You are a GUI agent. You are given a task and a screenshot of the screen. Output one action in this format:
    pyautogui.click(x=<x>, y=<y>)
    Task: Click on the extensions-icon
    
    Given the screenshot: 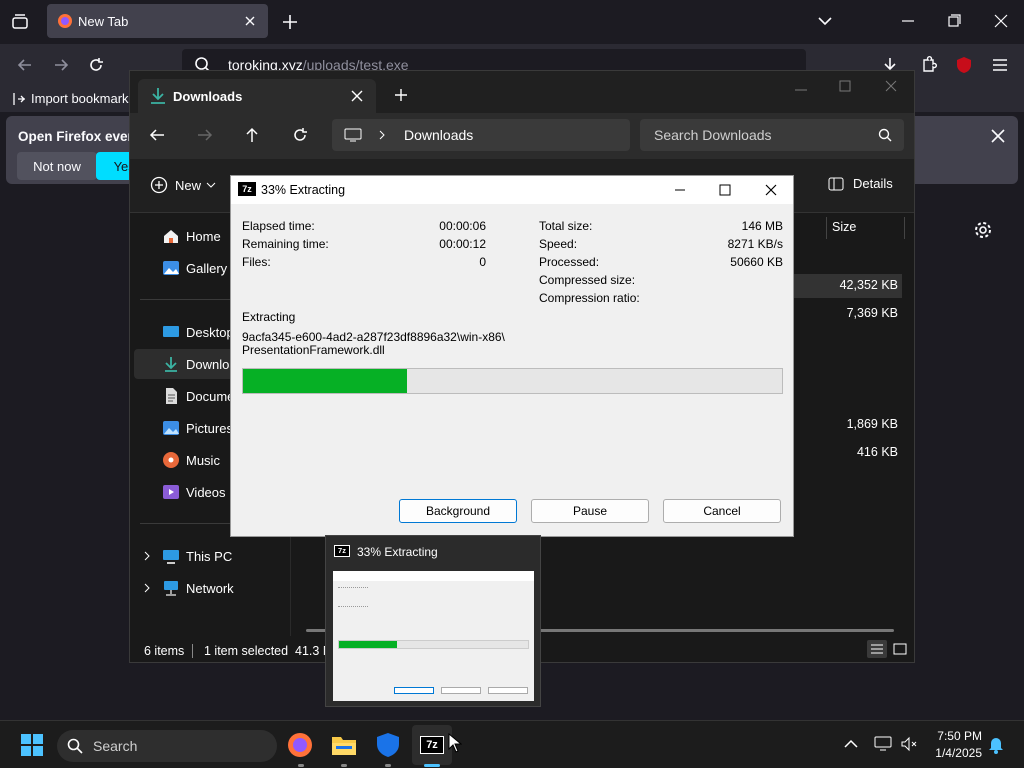 What is the action you would take?
    pyautogui.click(x=928, y=65)
    